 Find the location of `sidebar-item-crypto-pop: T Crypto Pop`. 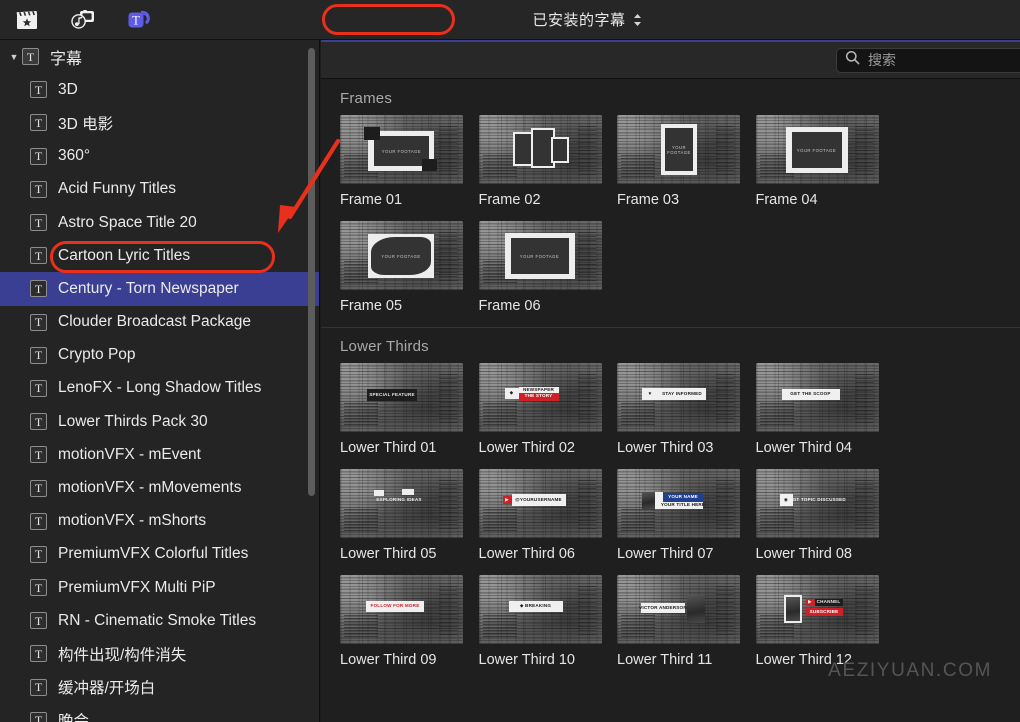

sidebar-item-crypto-pop: T Crypto Pop is located at coordinates (159, 355).